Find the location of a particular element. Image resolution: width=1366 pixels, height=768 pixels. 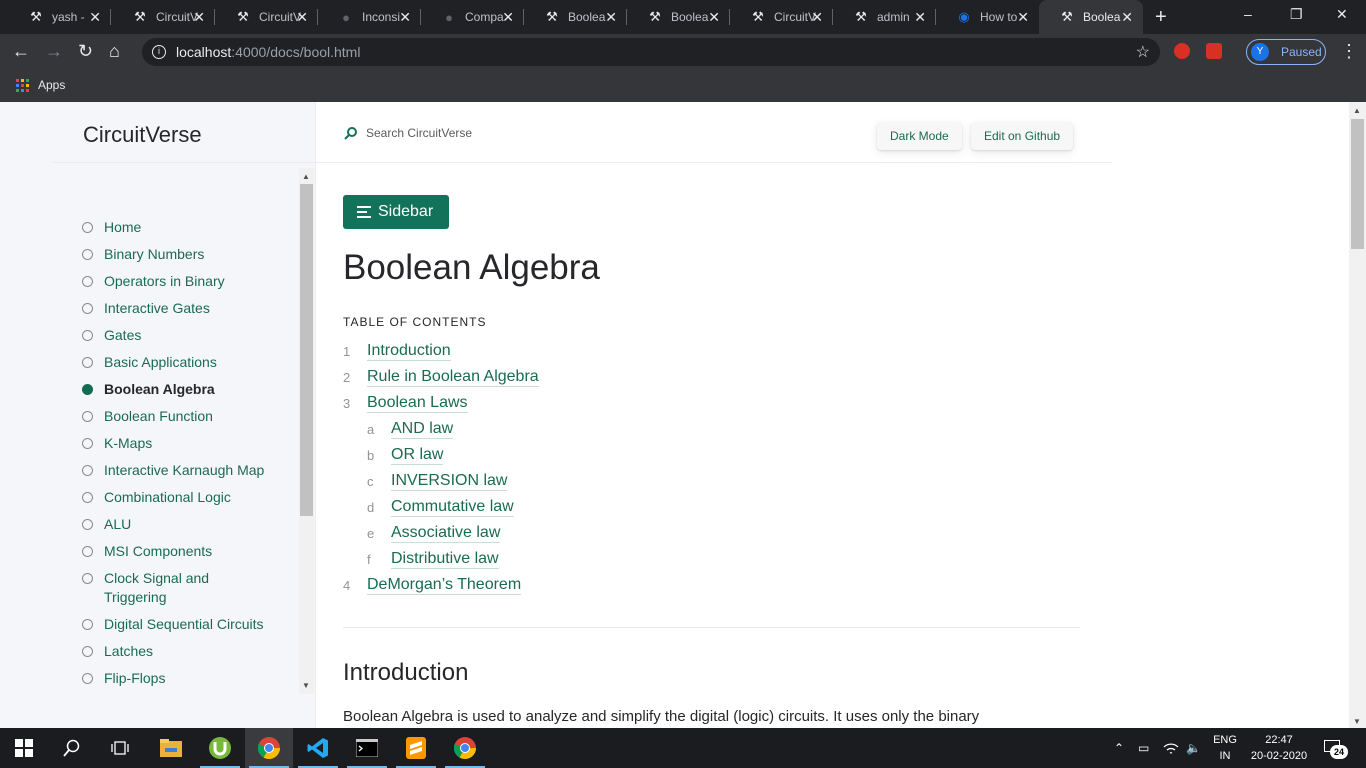

show-hidden-icons: ⌃ is located at coordinates (1119, 748).